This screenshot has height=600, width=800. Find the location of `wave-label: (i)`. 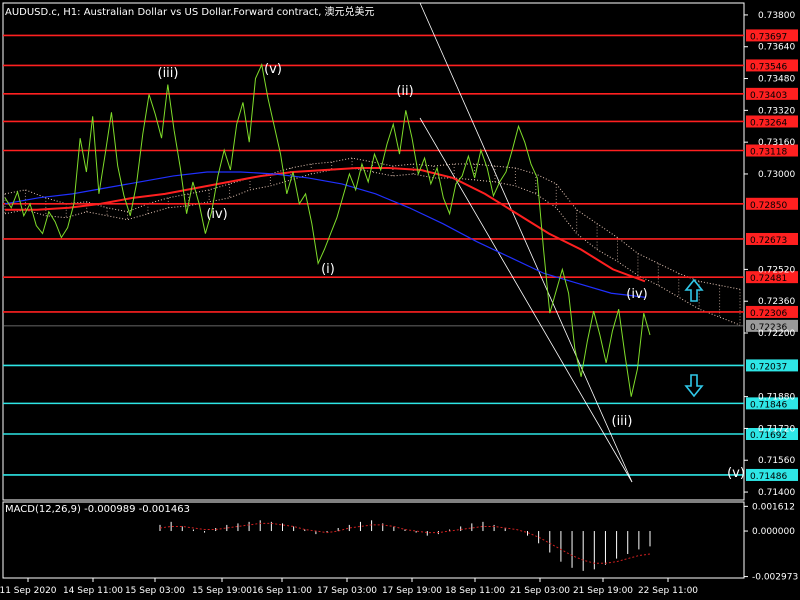

wave-label: (i) is located at coordinates (328, 269).